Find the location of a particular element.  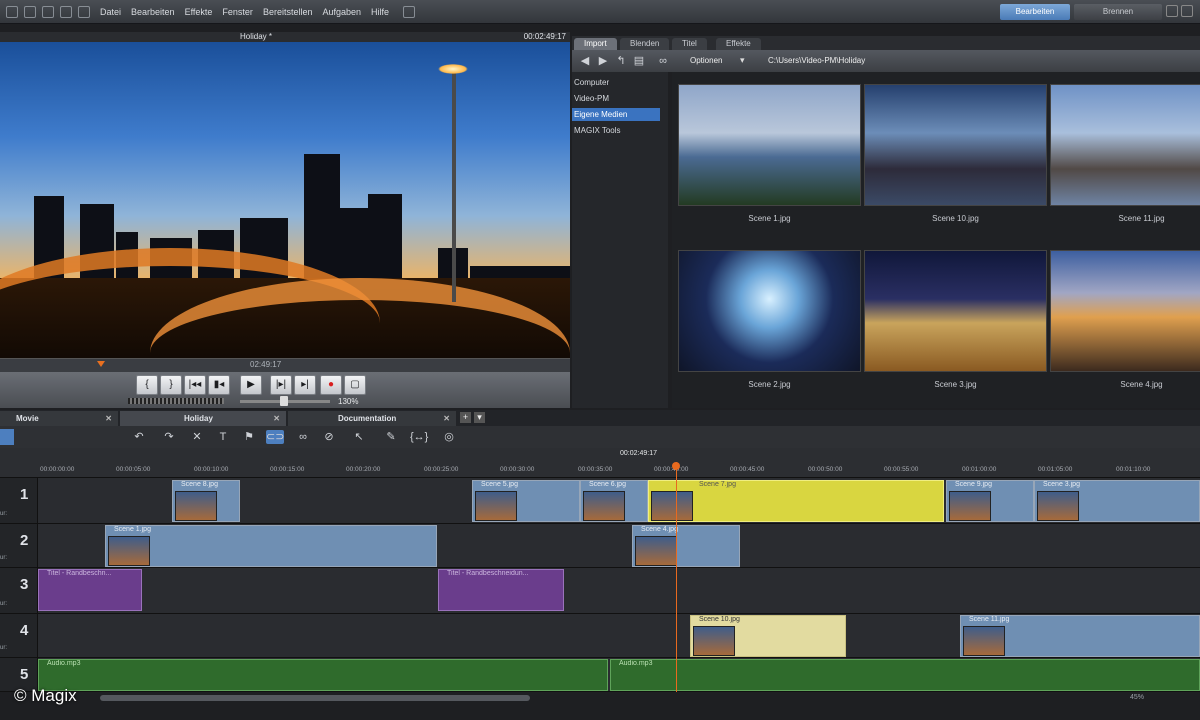

record-button: ● is located at coordinates (331, 385).